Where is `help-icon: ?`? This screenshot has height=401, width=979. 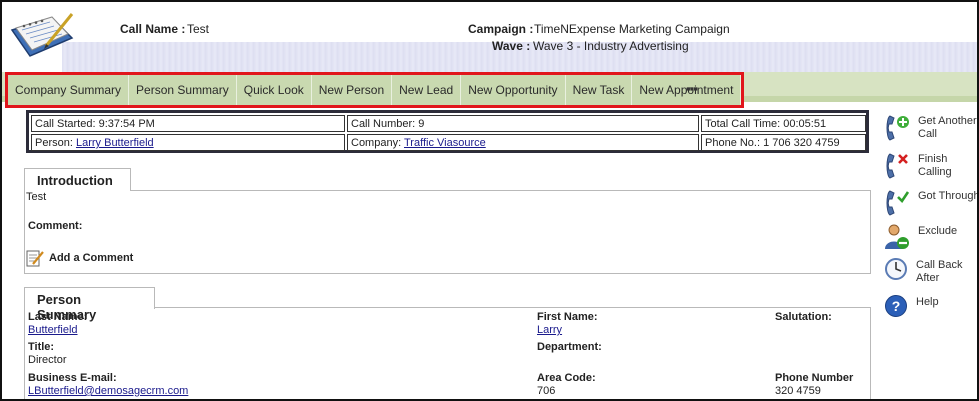
help-icon: ? is located at coordinates (896, 306).